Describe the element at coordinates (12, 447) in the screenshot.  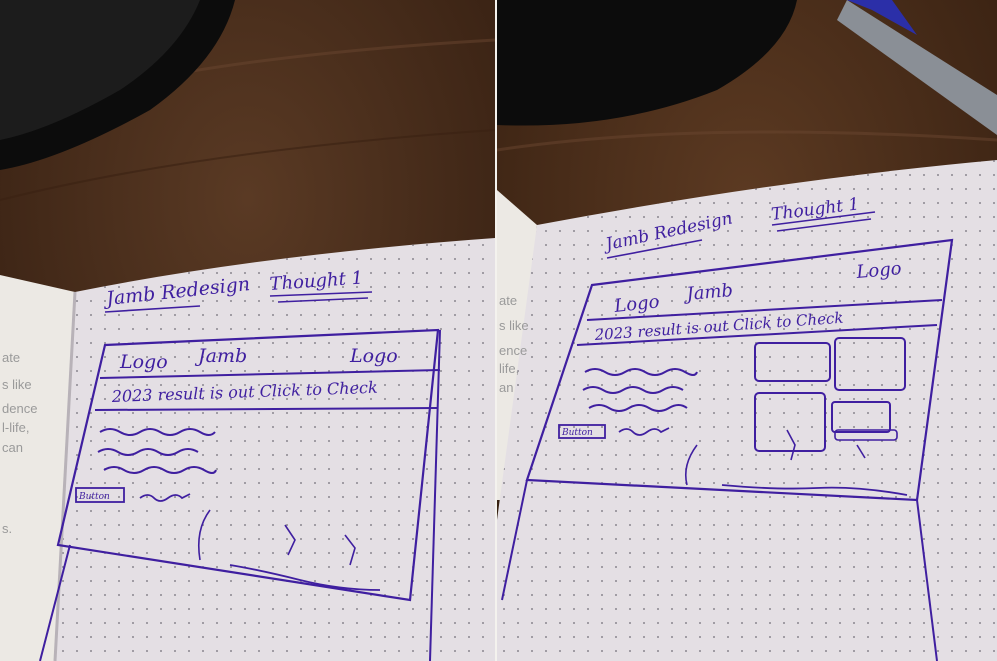
I see `book-text-line: can` at that location.